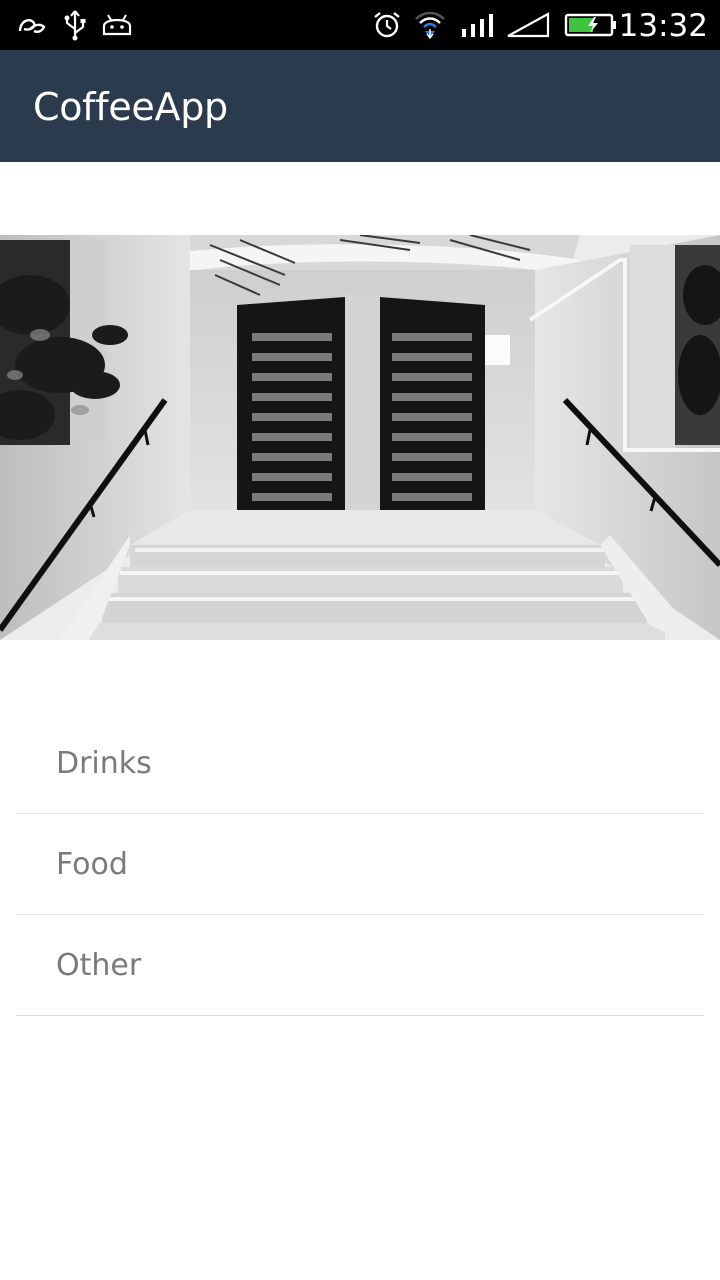 This screenshot has width=720, height=1280. What do you see at coordinates (360, 965) in the screenshot?
I see `list-item-other: Other` at bounding box center [360, 965].